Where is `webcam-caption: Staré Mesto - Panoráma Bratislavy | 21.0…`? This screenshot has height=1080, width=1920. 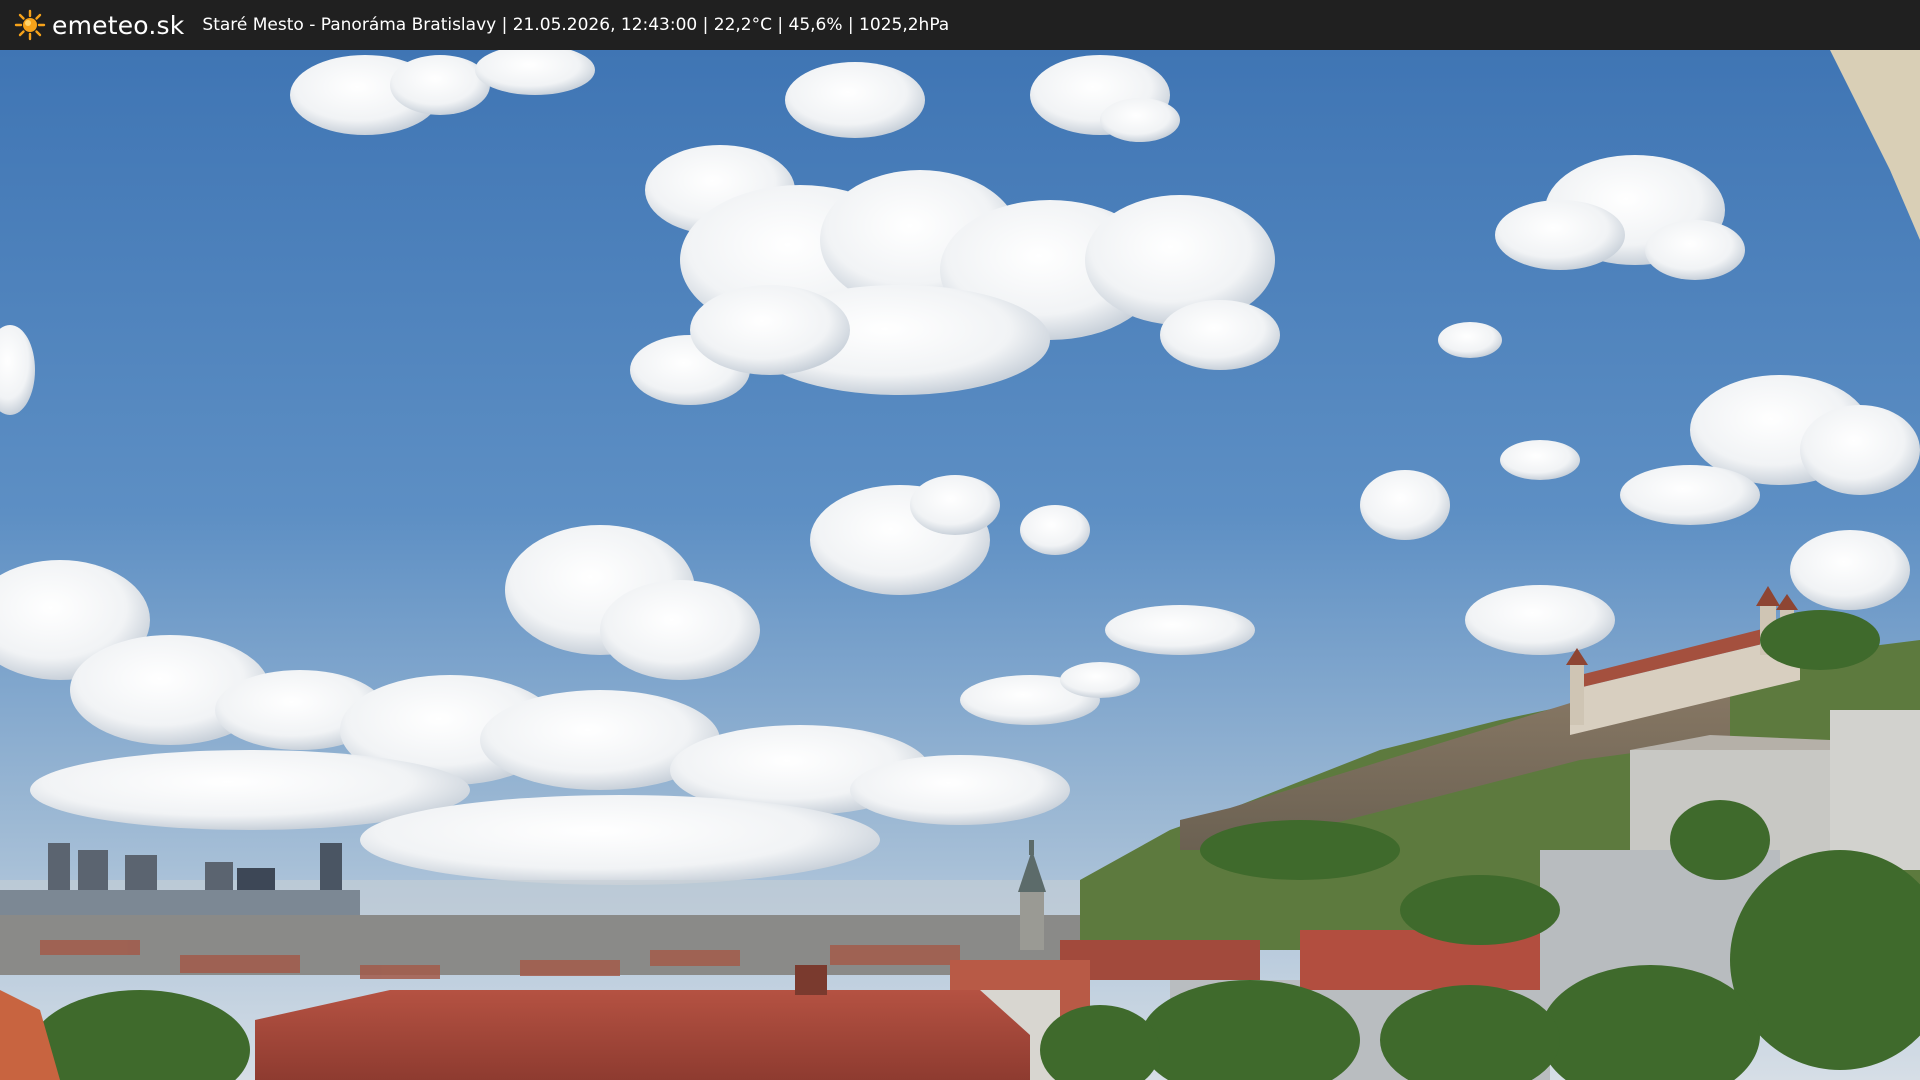 webcam-caption: Staré Mesto - Panoráma Bratislavy | 21.0… is located at coordinates (576, 25).